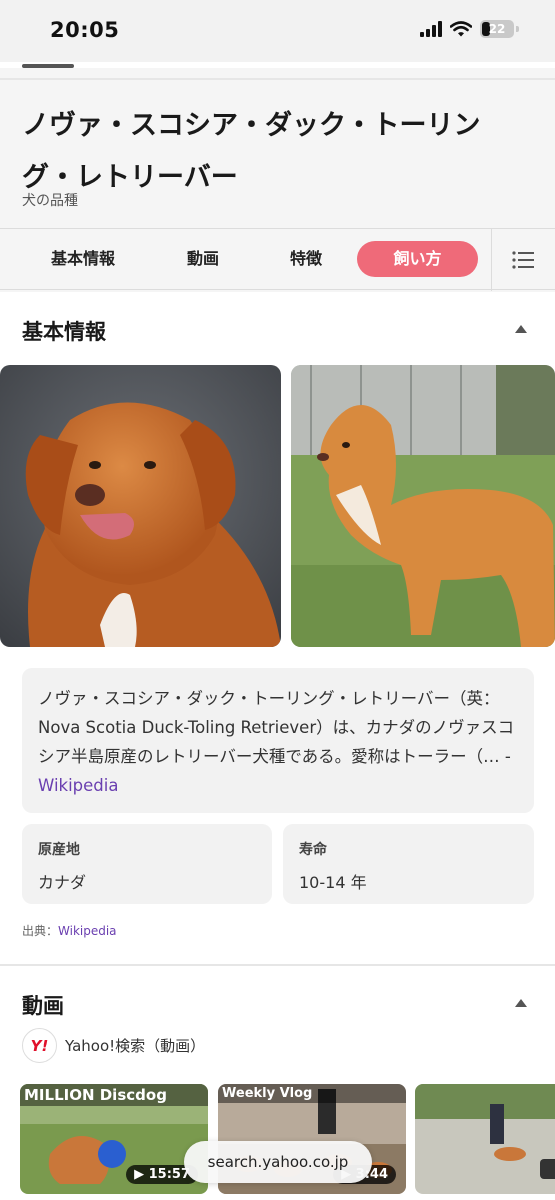 The image size is (555, 1200). Describe the element at coordinates (277, 259) in the screenshot. I see `section-tabs: 基本情報 動画 特徴 飼い方` at that location.